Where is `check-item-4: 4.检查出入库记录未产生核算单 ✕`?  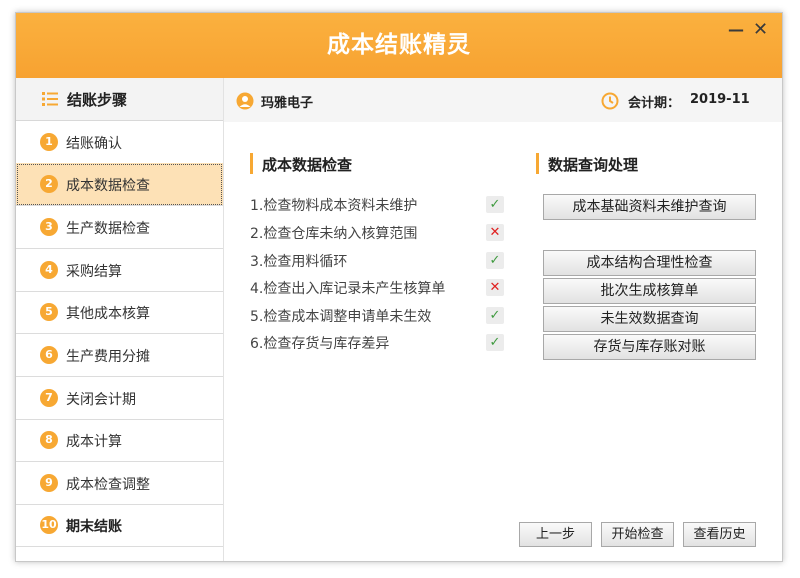
check-item-4: 4.检查出入库记录未产生核算单 ✕ is located at coordinates (378, 288).